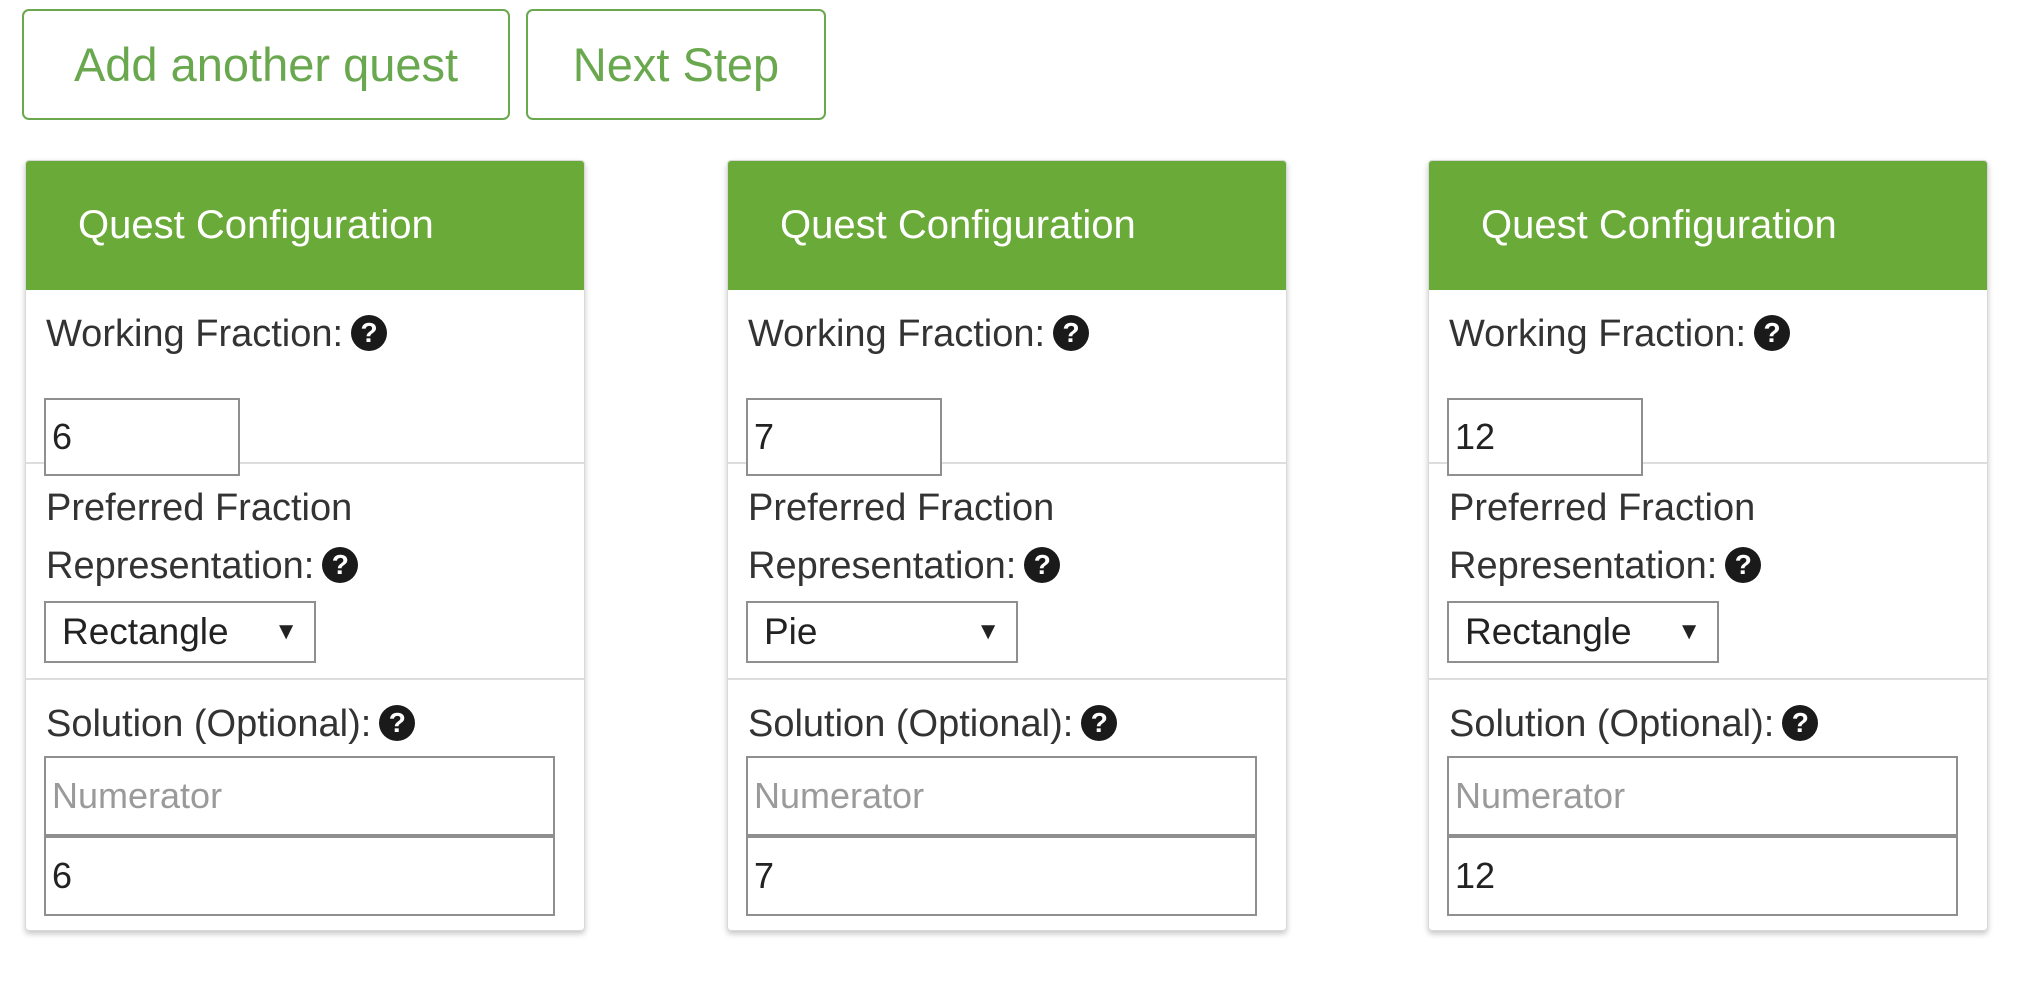  Describe the element at coordinates (882, 632) in the screenshot. I see `representation-select: Pie ▼` at that location.